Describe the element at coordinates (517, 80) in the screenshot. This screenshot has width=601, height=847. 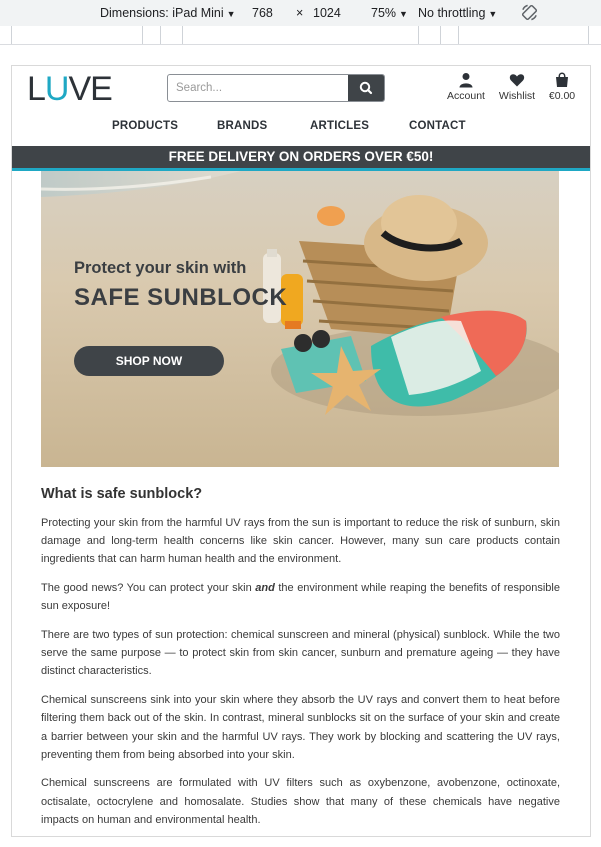
I see `heart-icon` at that location.